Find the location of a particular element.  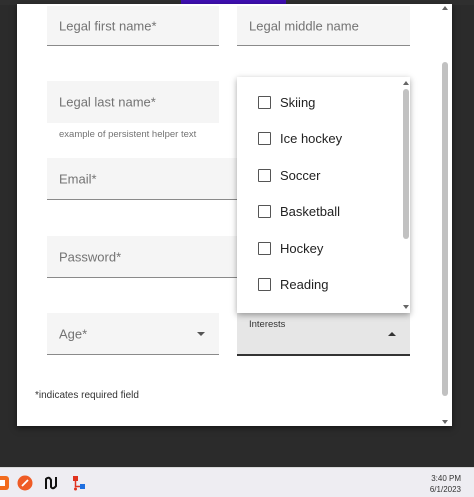

clock-date: 6/1/2023 is located at coordinates (445, 489).